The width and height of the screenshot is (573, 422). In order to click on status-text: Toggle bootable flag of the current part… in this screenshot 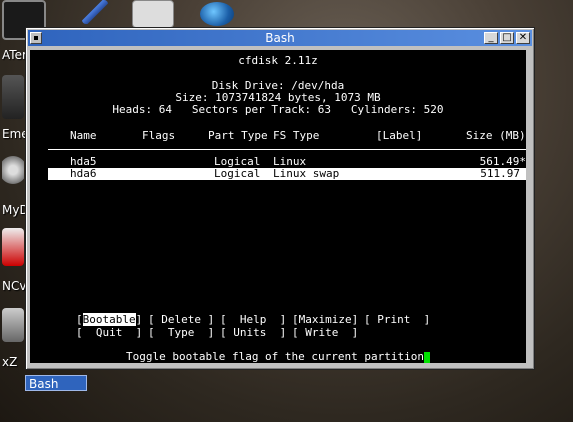, I will do `click(274, 356)`.